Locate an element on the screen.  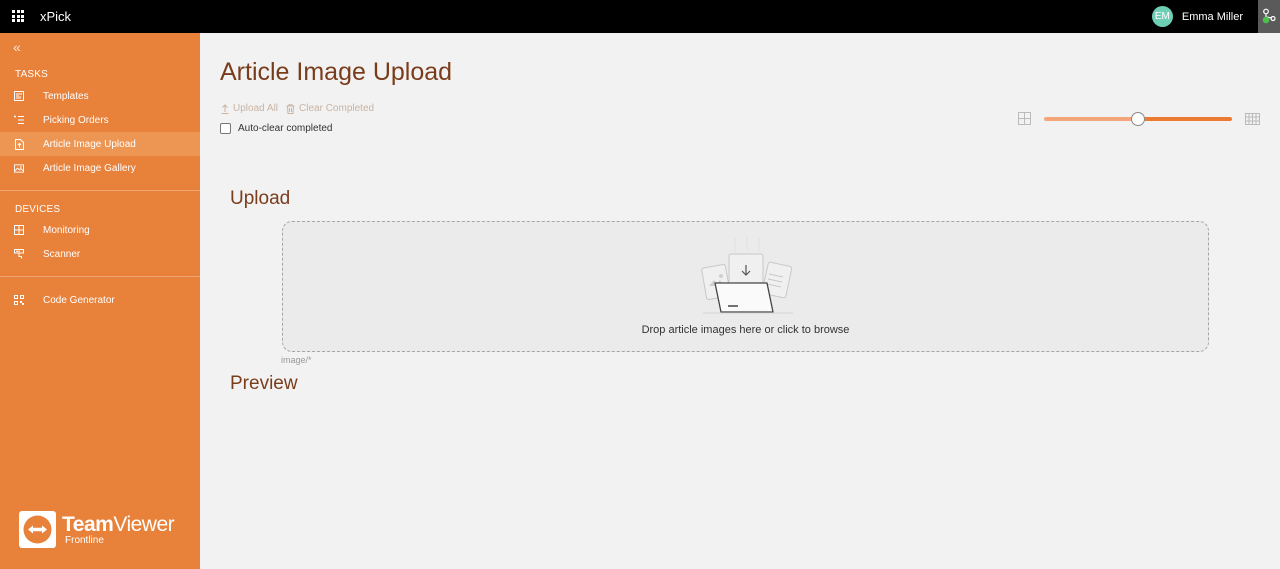
clear-completed-button: Clear Completed is located at coordinates (330, 108).